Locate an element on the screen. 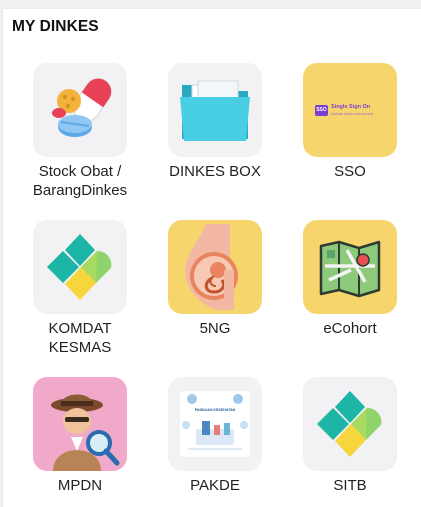 The height and width of the screenshot is (507, 421). app-tile-sitb: SITB is located at coordinates (350, 436).